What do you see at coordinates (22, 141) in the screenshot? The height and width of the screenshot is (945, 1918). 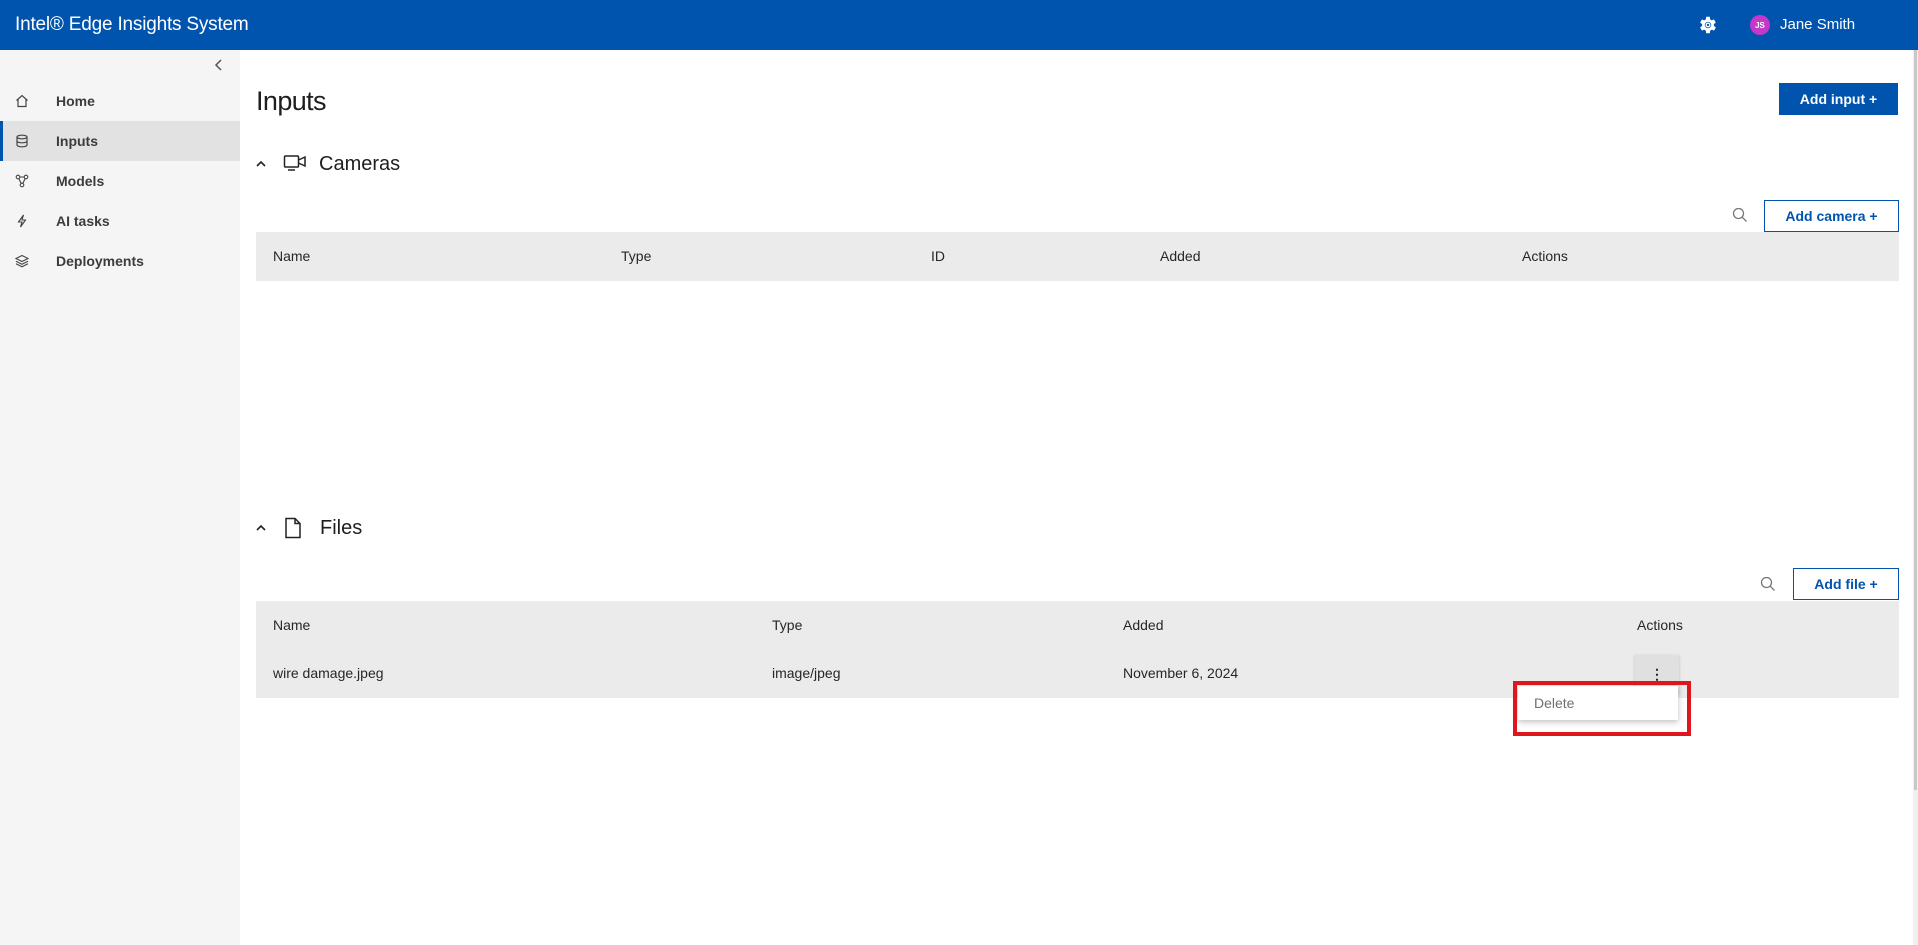 I see `database-icon` at bounding box center [22, 141].